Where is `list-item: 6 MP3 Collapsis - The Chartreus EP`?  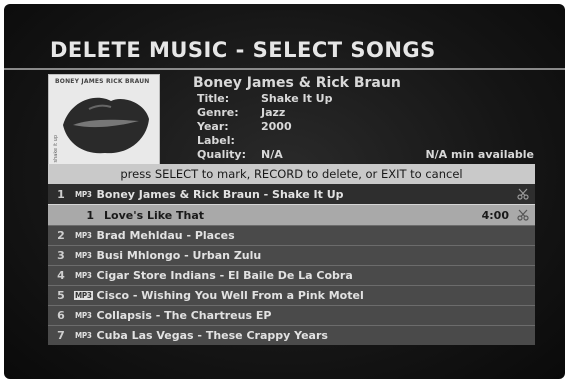 list-item: 6 MP3 Collapsis - The Chartreus EP is located at coordinates (291, 315).